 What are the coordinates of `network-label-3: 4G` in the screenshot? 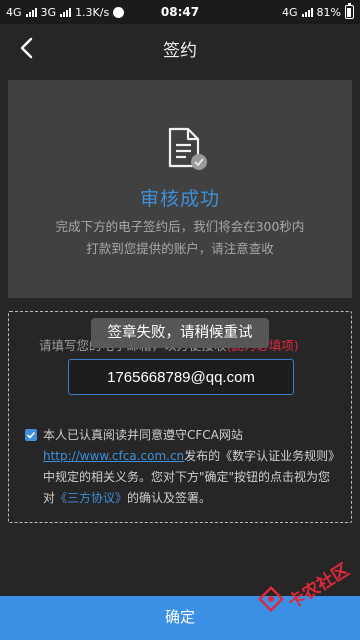 It's located at (290, 12).